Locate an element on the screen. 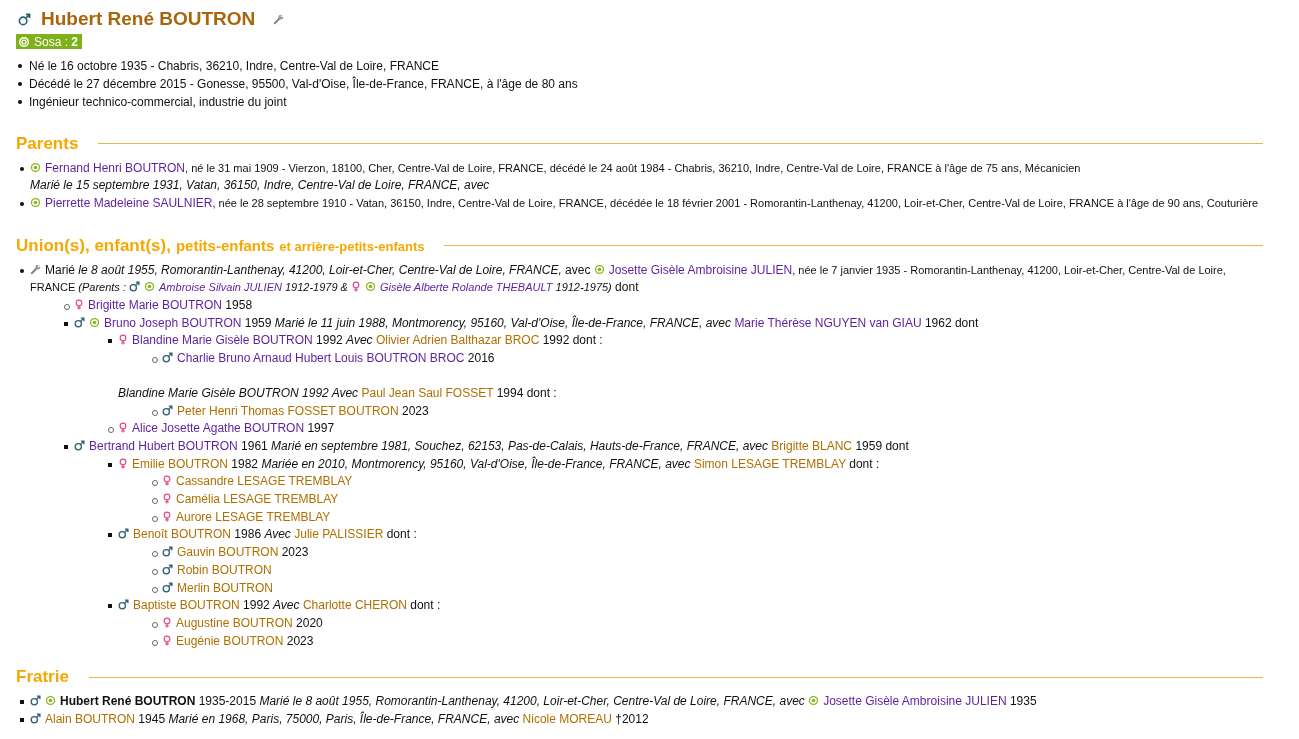 Image resolution: width=1299 pixels, height=739 pixels. person-link: Bruno Joseph BOUTRON is located at coordinates (173, 322).